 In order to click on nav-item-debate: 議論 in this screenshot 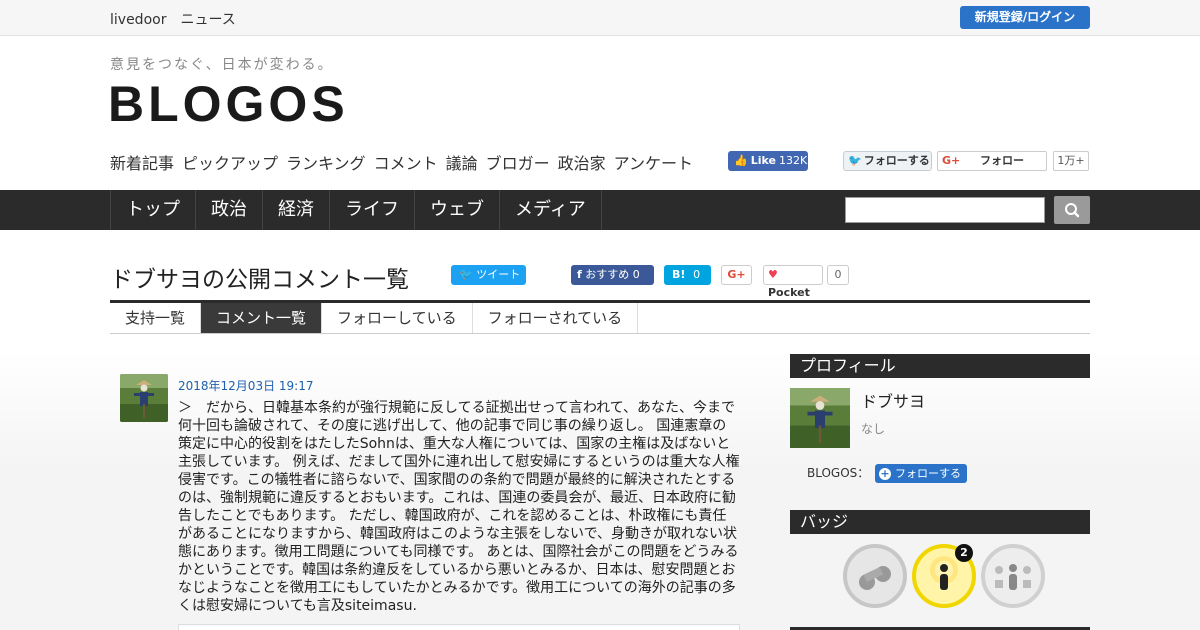, I will do `click(462, 162)`.